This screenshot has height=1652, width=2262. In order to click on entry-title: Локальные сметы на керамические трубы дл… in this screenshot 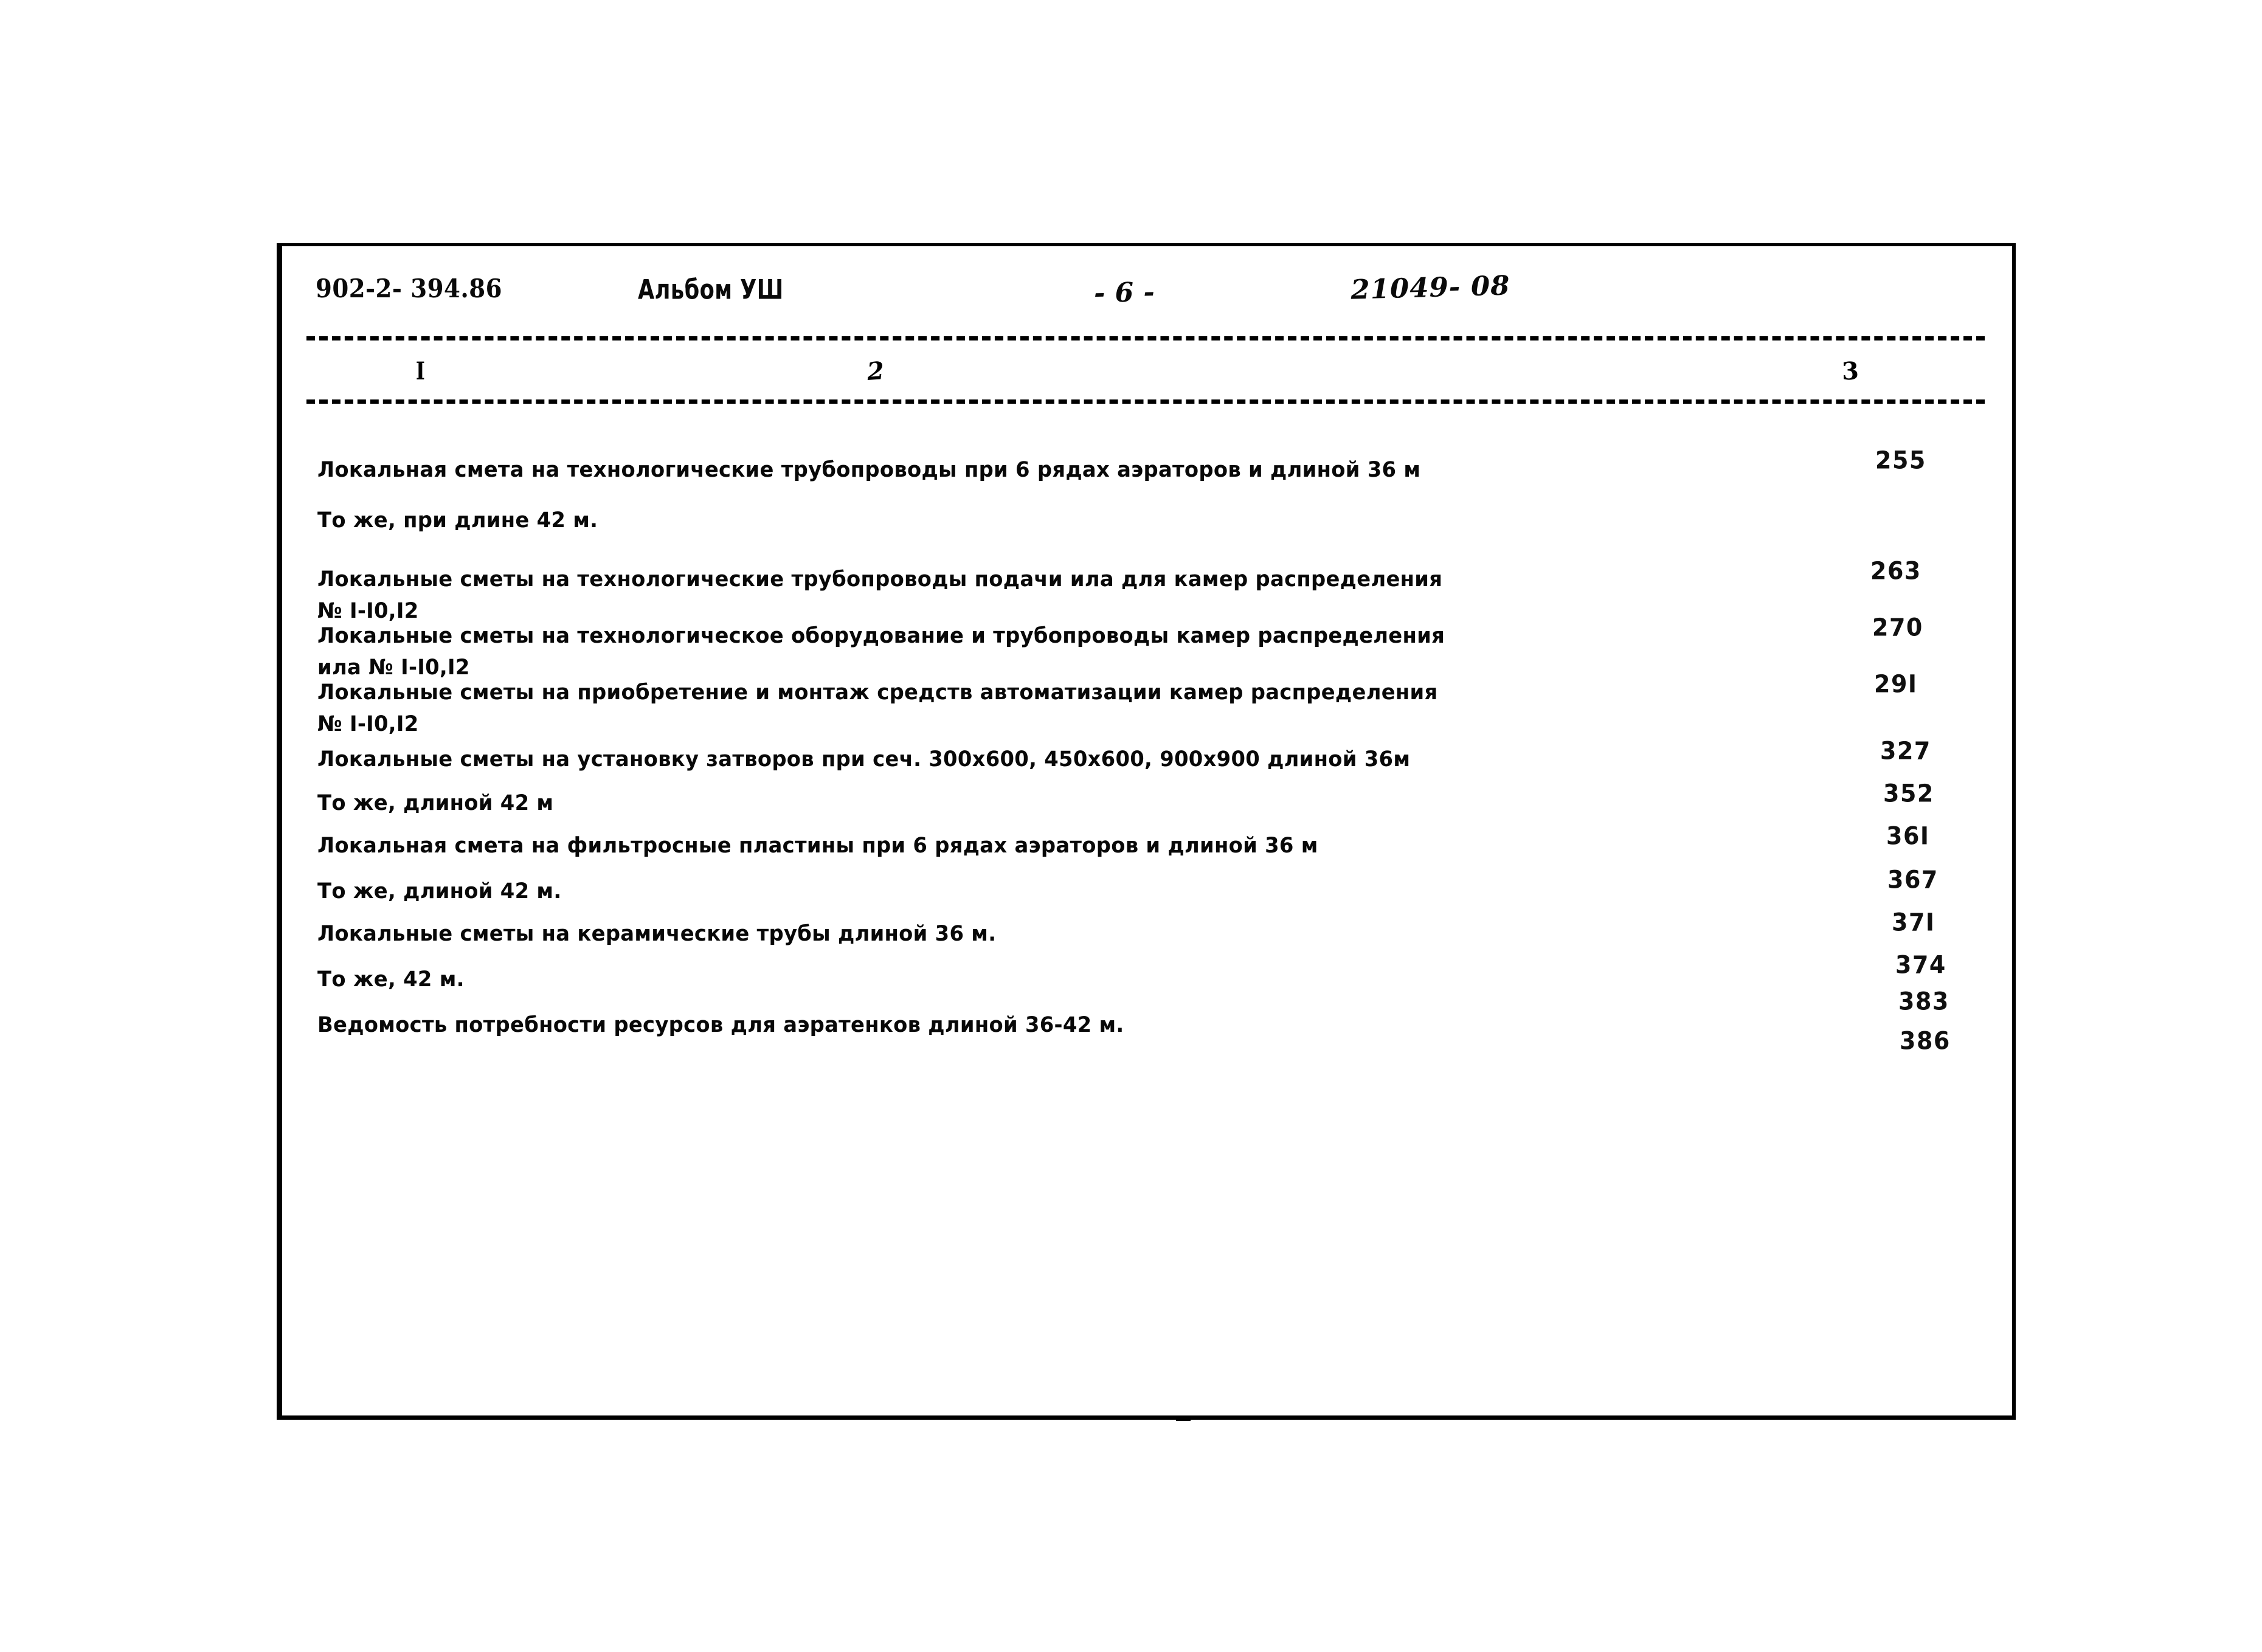, I will do `click(657, 934)`.